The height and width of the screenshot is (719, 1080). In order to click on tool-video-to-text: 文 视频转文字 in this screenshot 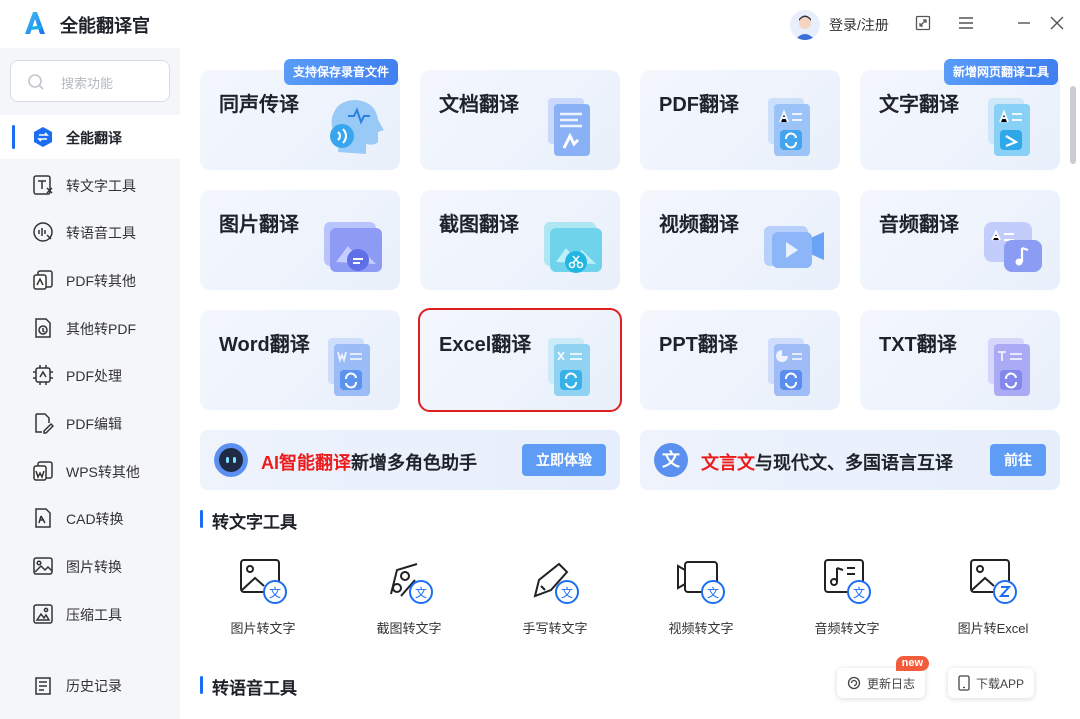, I will do `click(701, 598)`.